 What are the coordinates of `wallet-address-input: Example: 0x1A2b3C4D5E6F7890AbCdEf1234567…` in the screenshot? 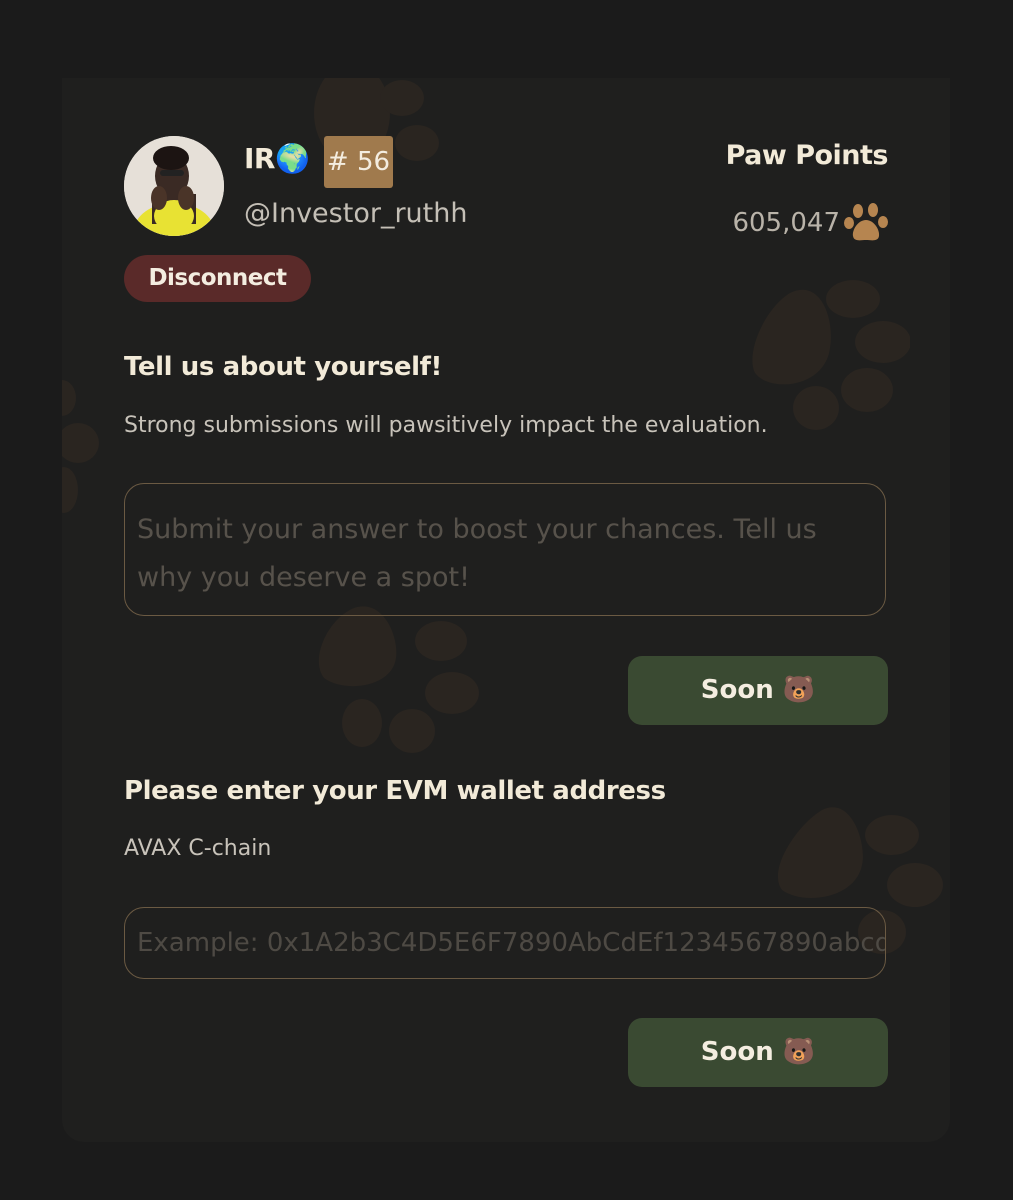 It's located at (505, 943).